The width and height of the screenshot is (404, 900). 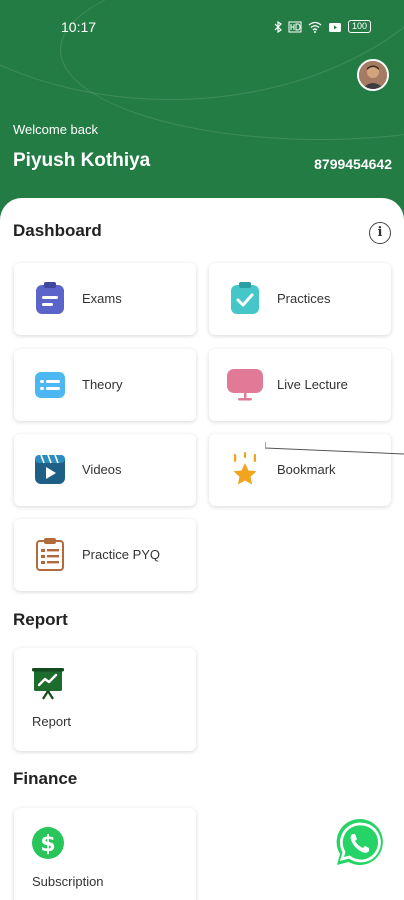 What do you see at coordinates (52, 721) in the screenshot?
I see `report-label: Report` at bounding box center [52, 721].